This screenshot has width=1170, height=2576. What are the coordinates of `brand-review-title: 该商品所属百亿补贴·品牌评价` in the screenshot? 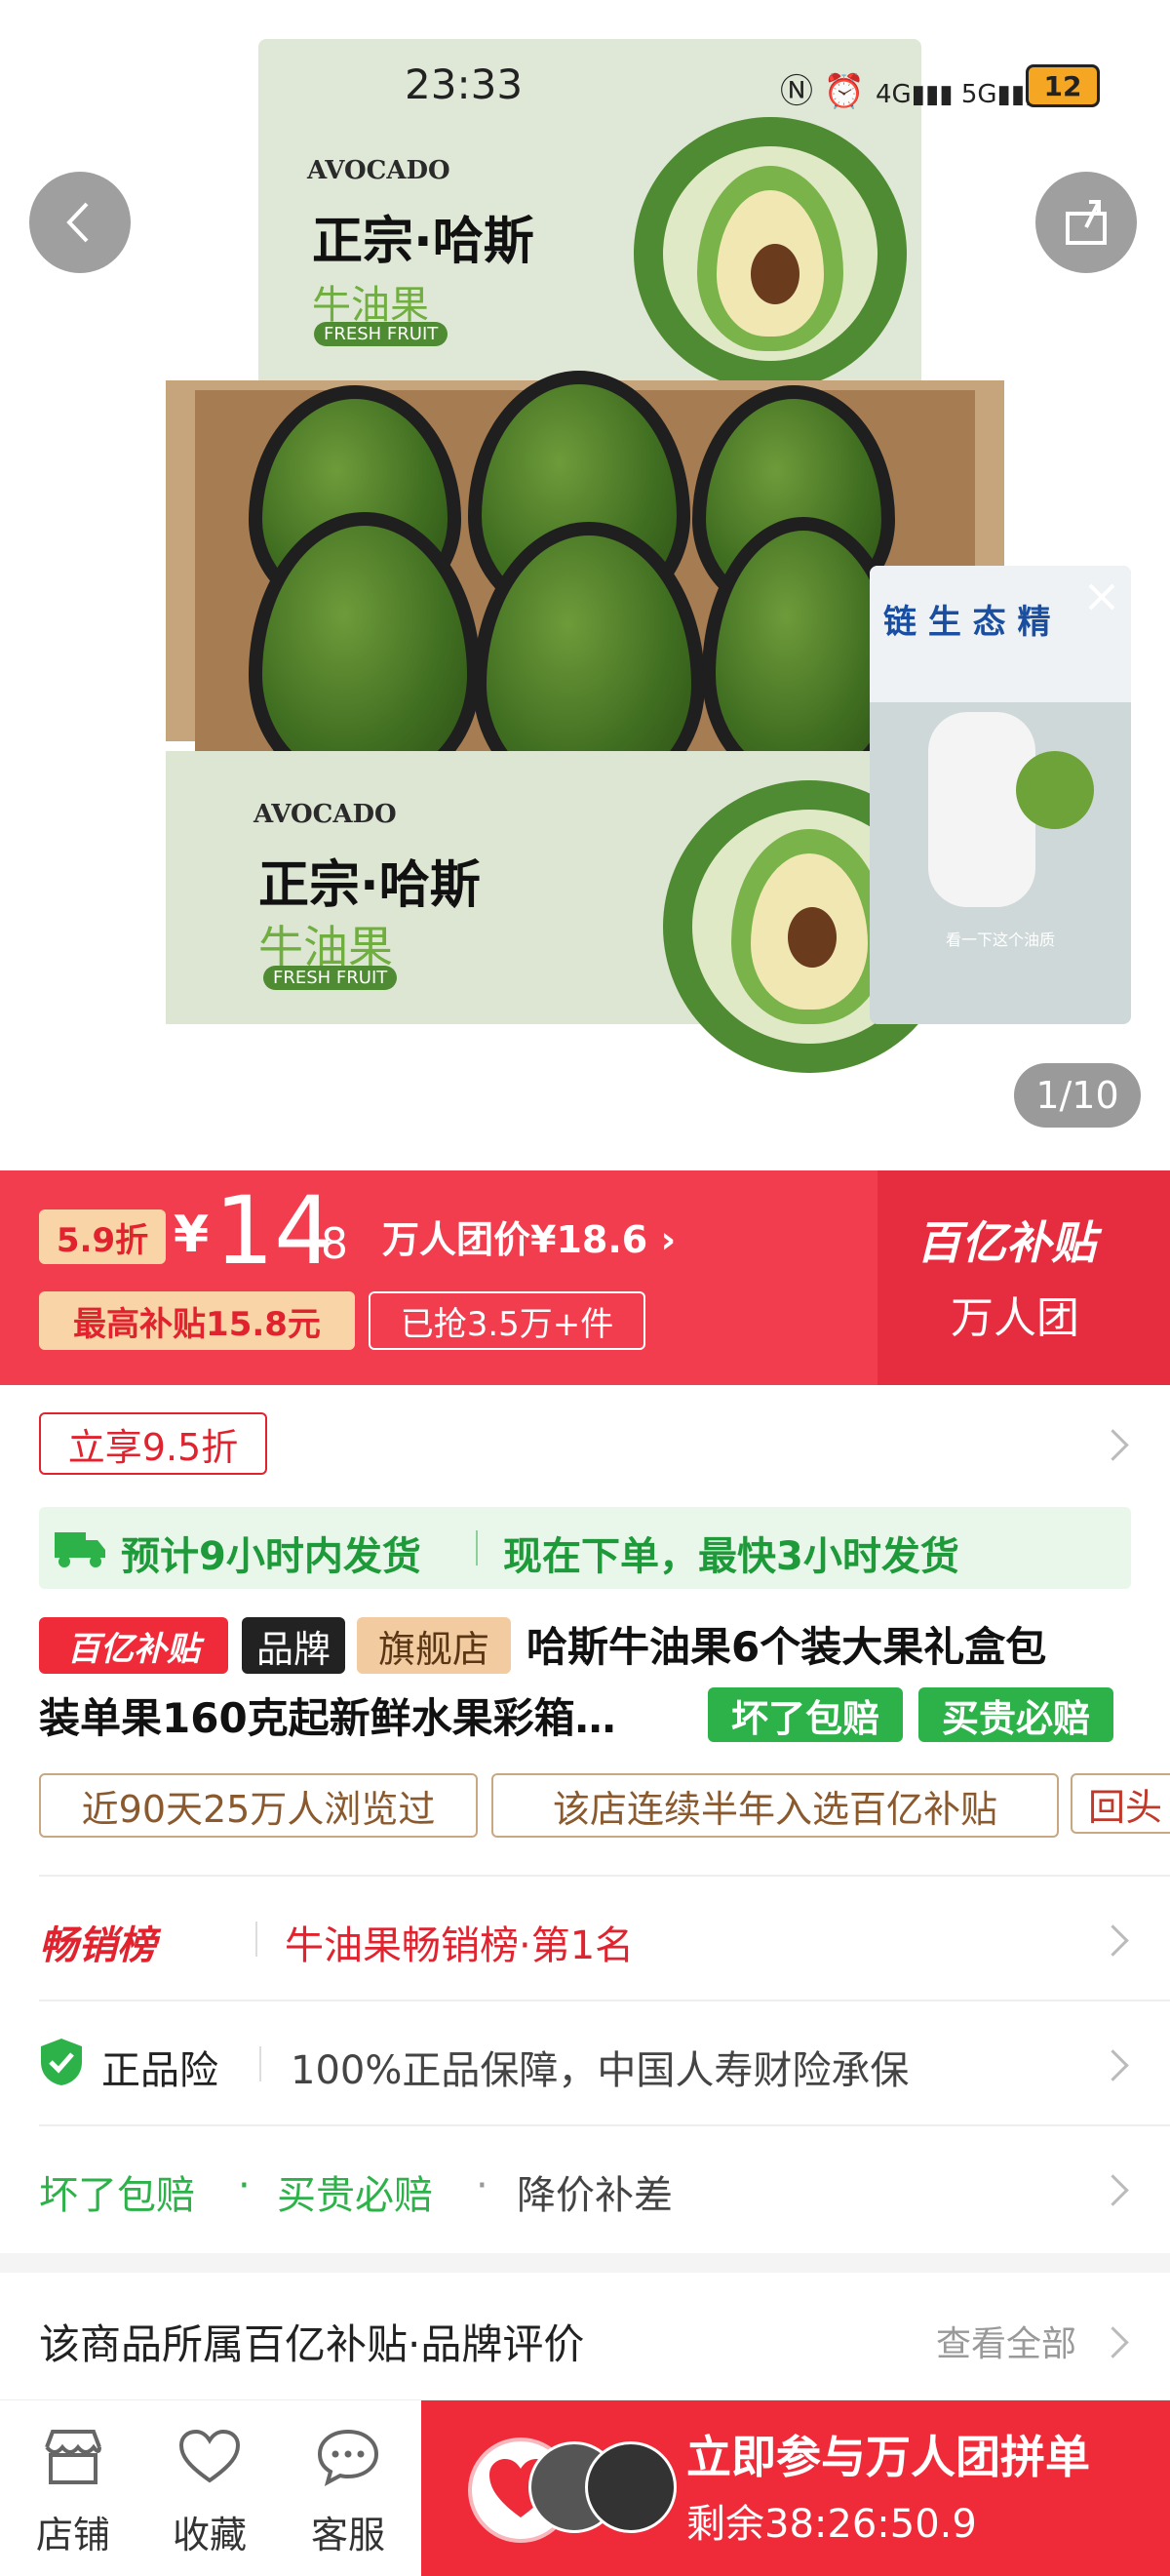 It's located at (312, 2344).